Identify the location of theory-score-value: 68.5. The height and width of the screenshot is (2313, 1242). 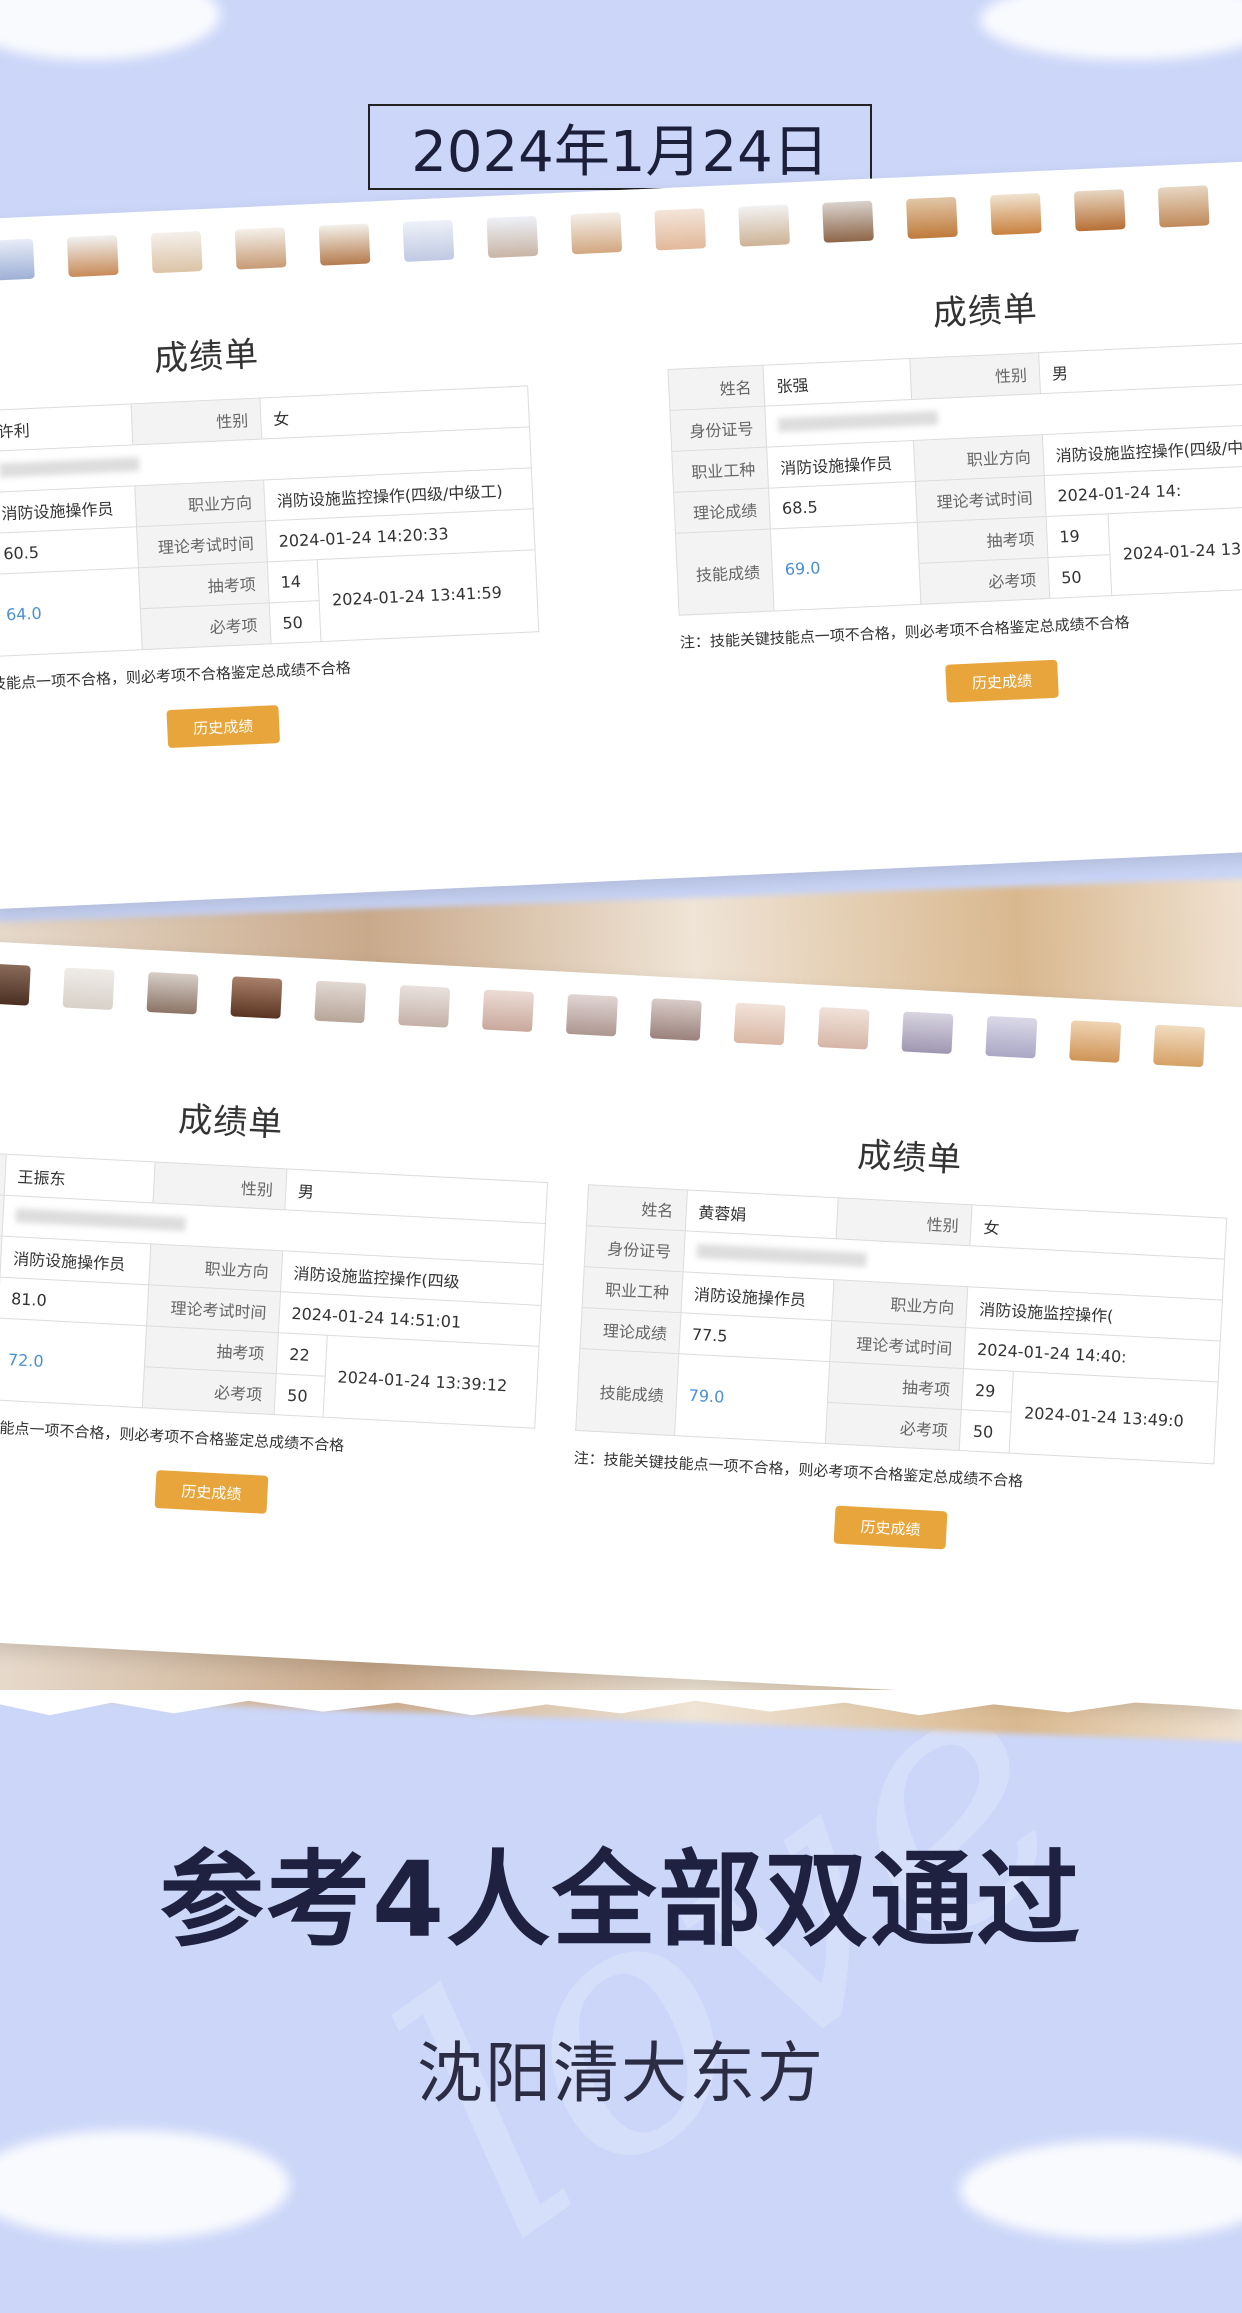
(842, 505).